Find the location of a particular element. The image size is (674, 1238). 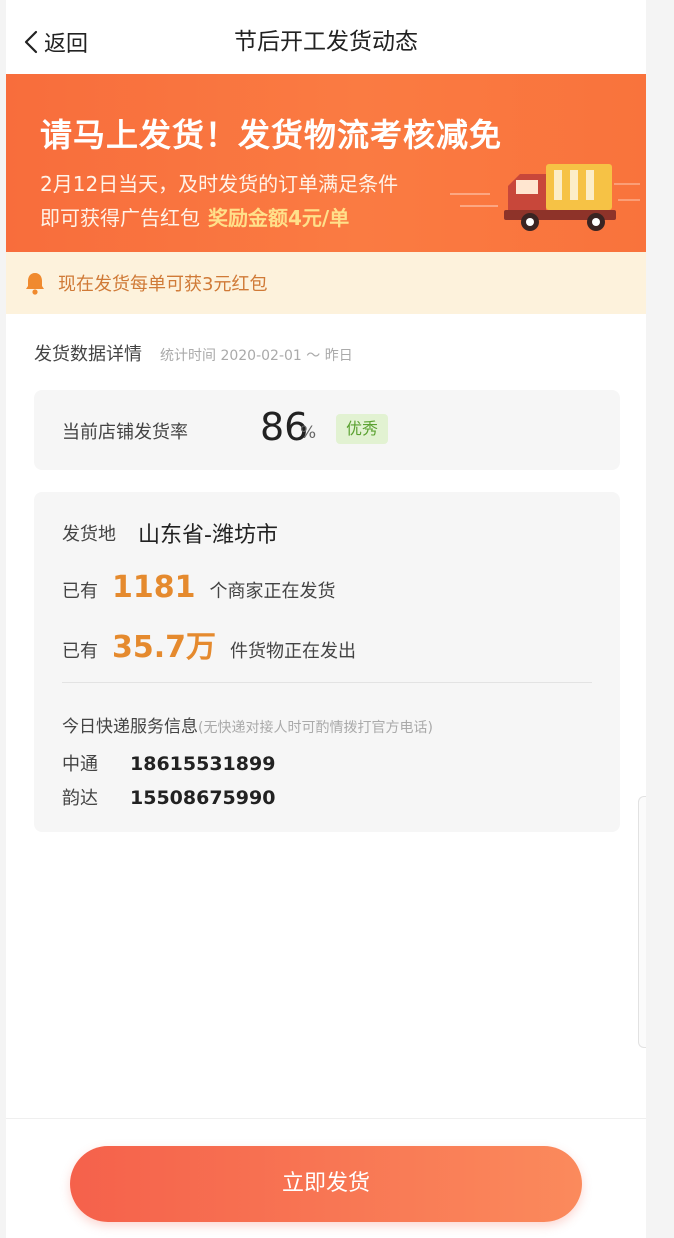

ship-now-button: 立即发货 is located at coordinates (326, 1184).